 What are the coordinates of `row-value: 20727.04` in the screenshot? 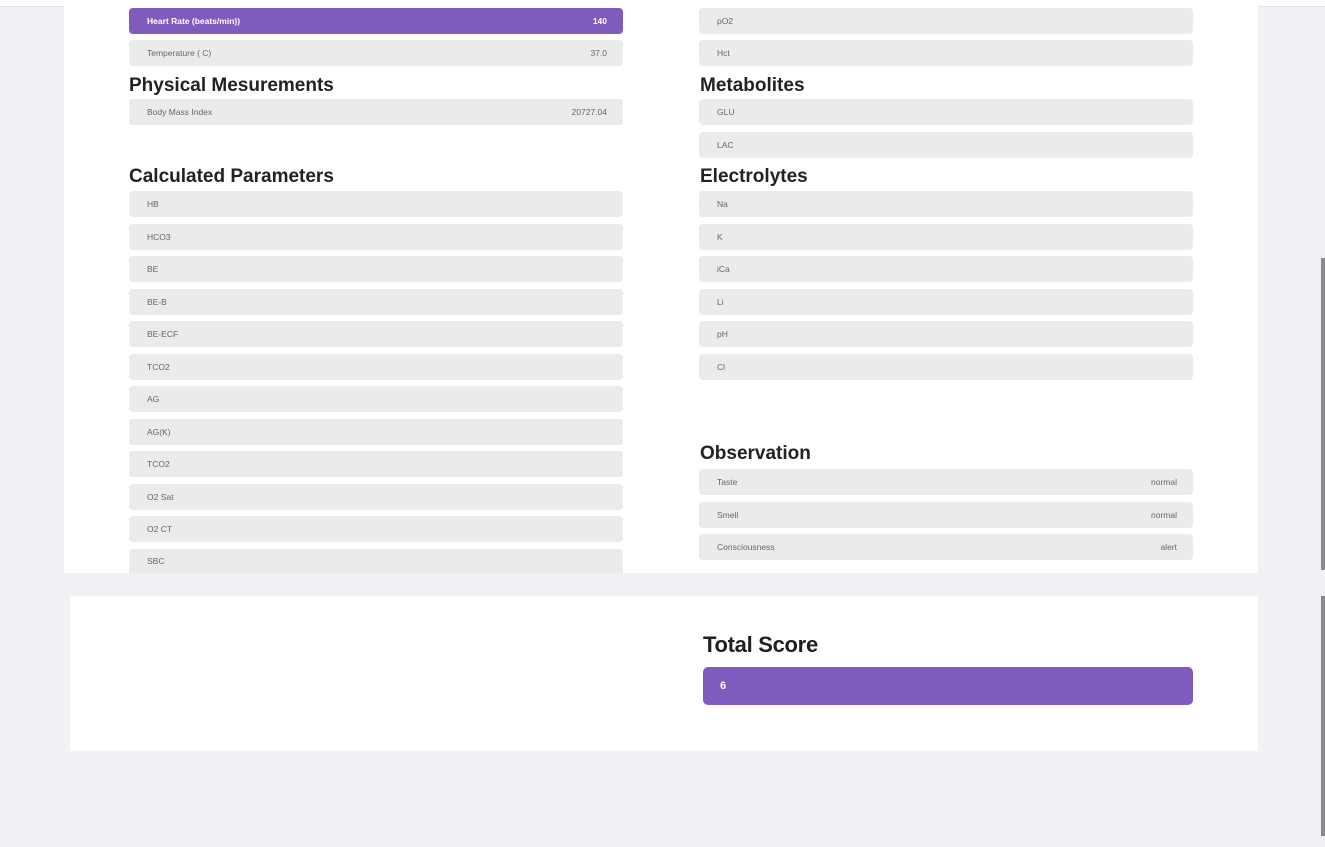 It's located at (589, 112).